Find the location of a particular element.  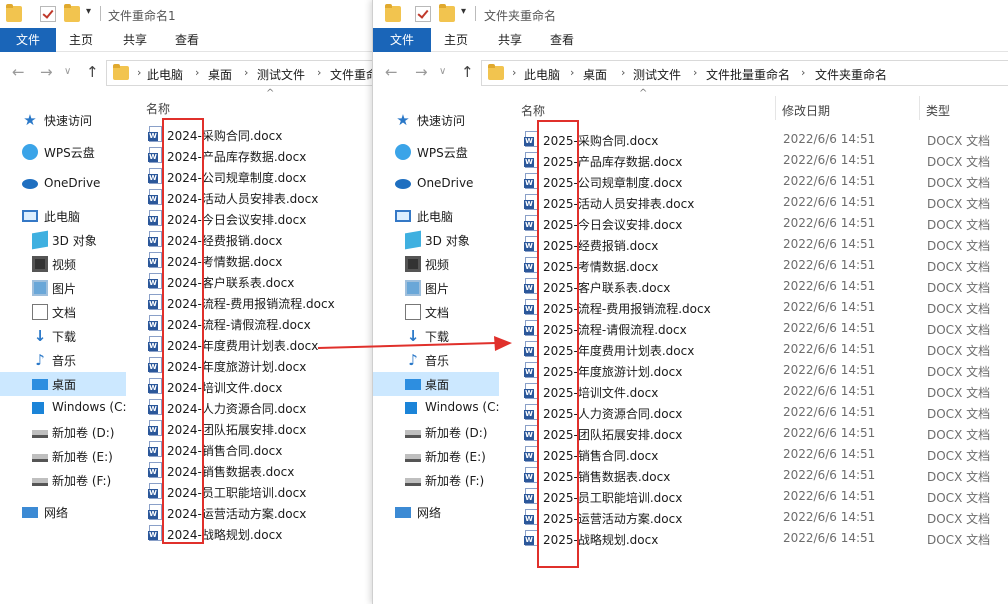

address-bar: › 此电脑 › 桌面 › 测试文件 › 文件重命 is located at coordinates (239, 73).